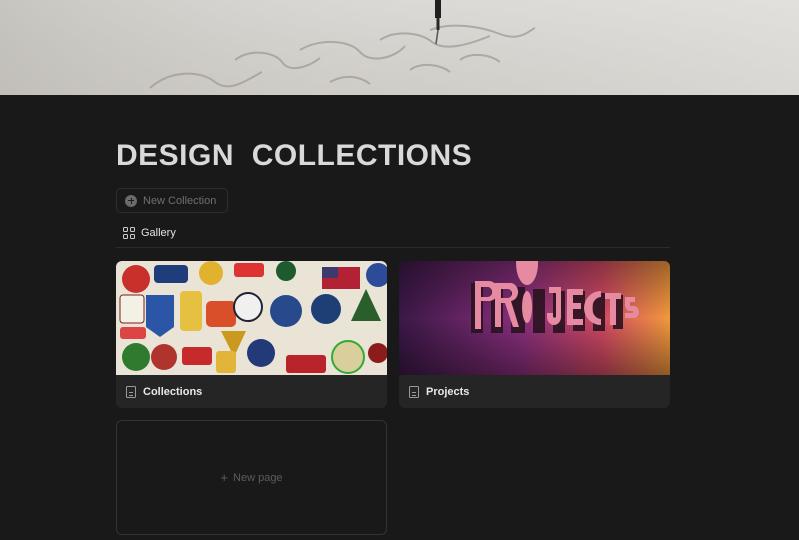 The width and height of the screenshot is (799, 540). I want to click on gallery-card-projects: Projects, so click(534, 334).